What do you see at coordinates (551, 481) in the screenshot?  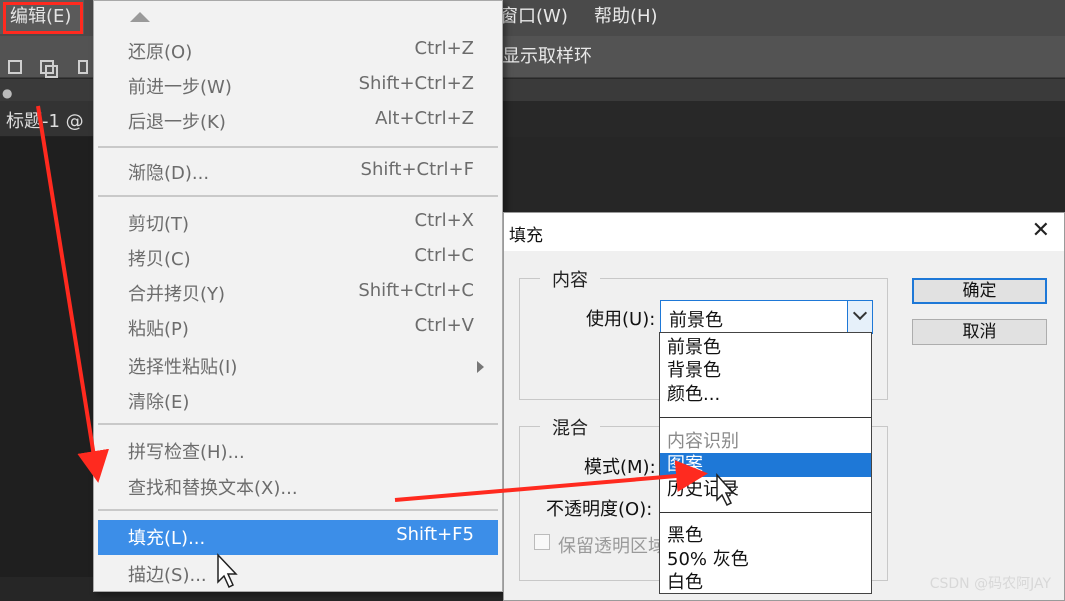 I see `annotation-arrow-right` at bounding box center [551, 481].